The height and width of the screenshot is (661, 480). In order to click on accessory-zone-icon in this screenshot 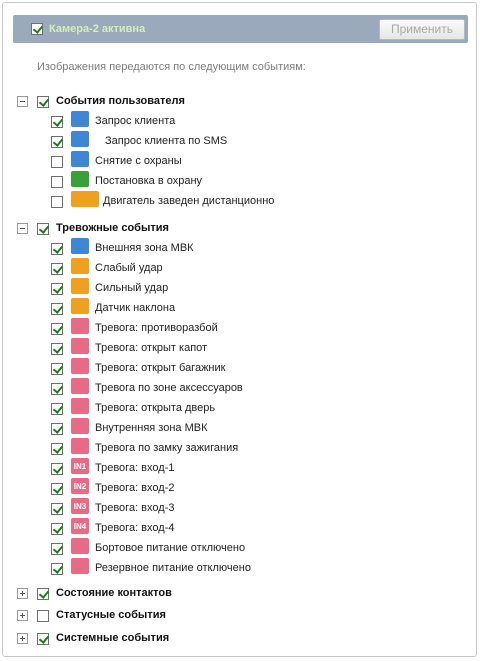, I will do `click(80, 386)`.